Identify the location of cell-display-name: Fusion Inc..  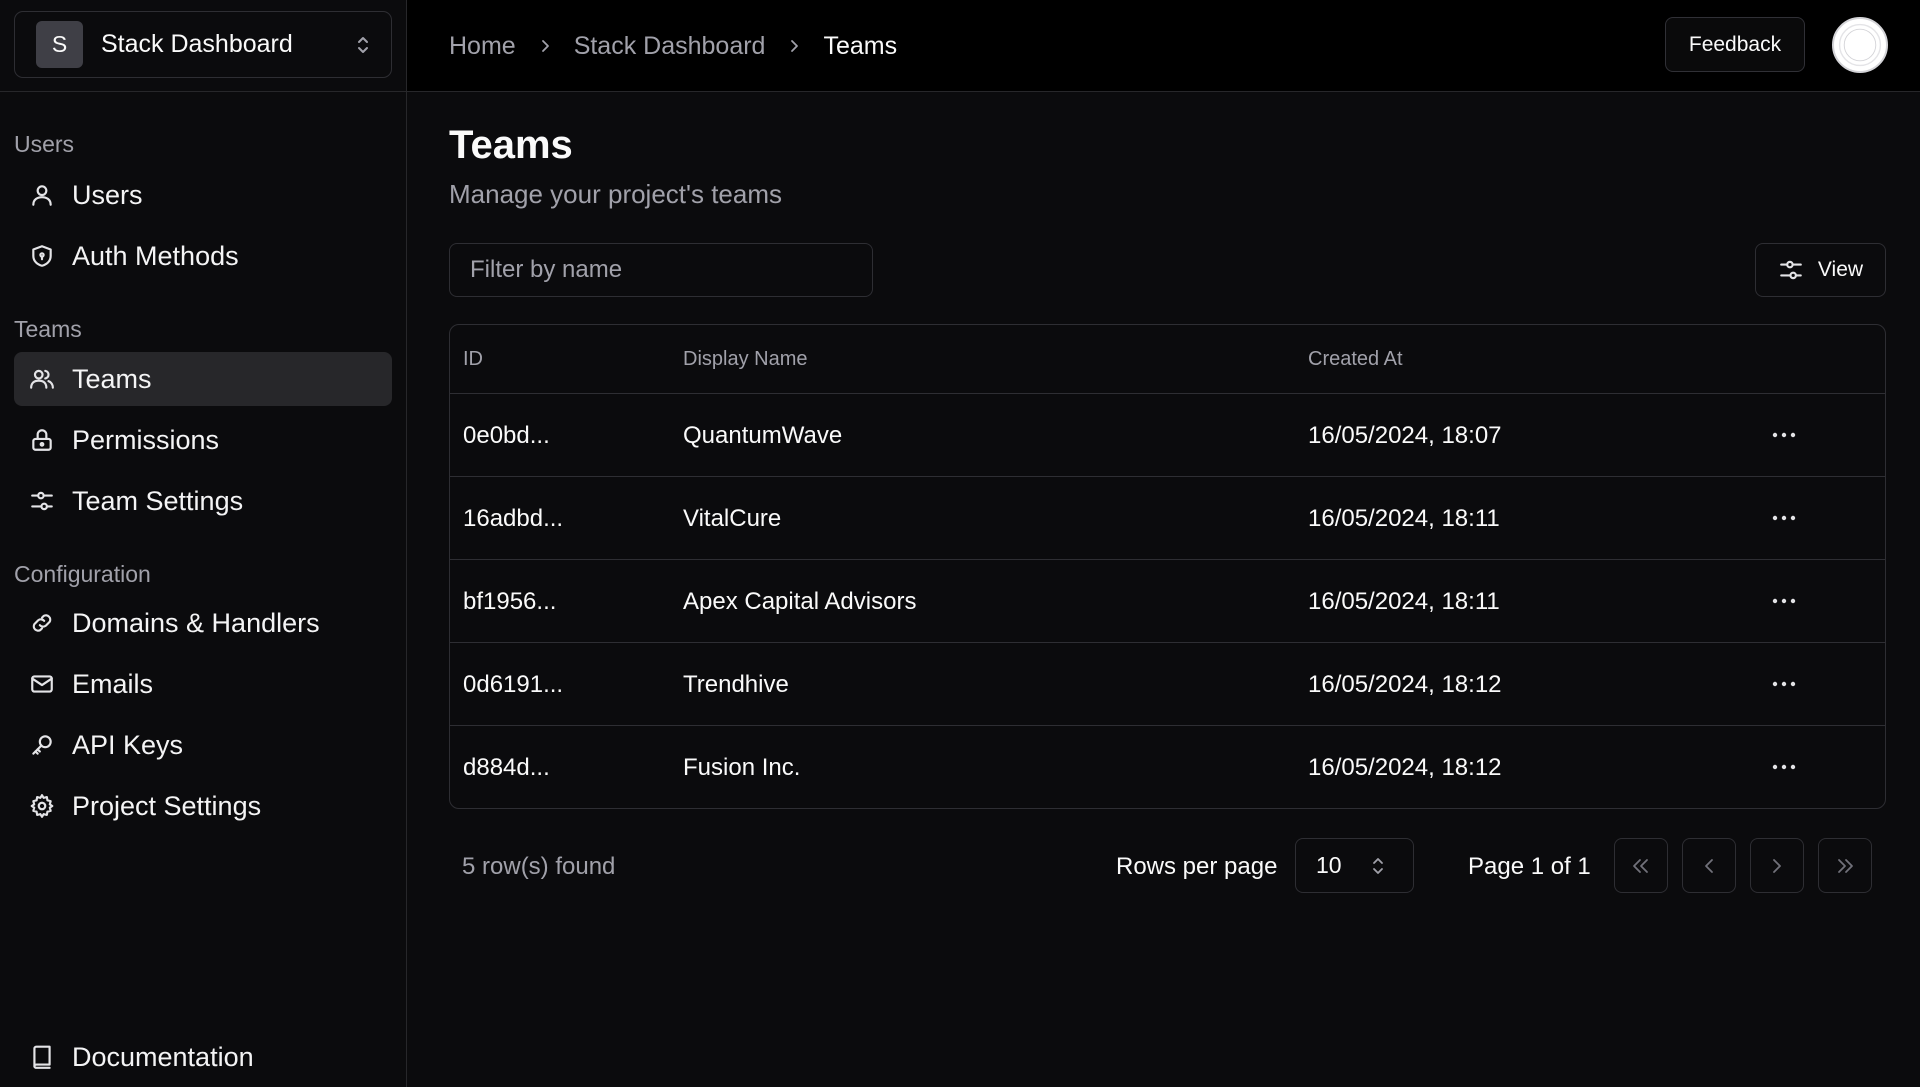
(742, 767).